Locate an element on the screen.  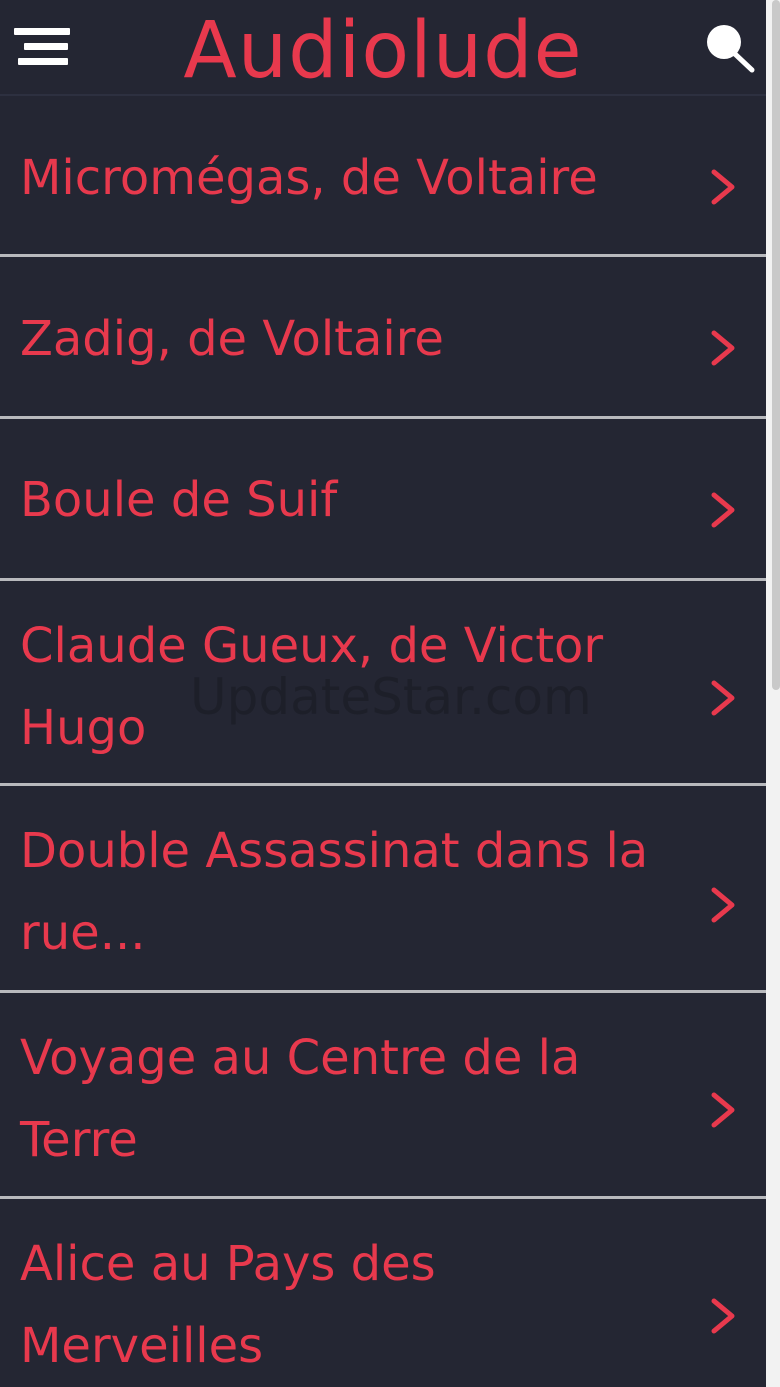
scrollbar is located at coordinates (776, 345).